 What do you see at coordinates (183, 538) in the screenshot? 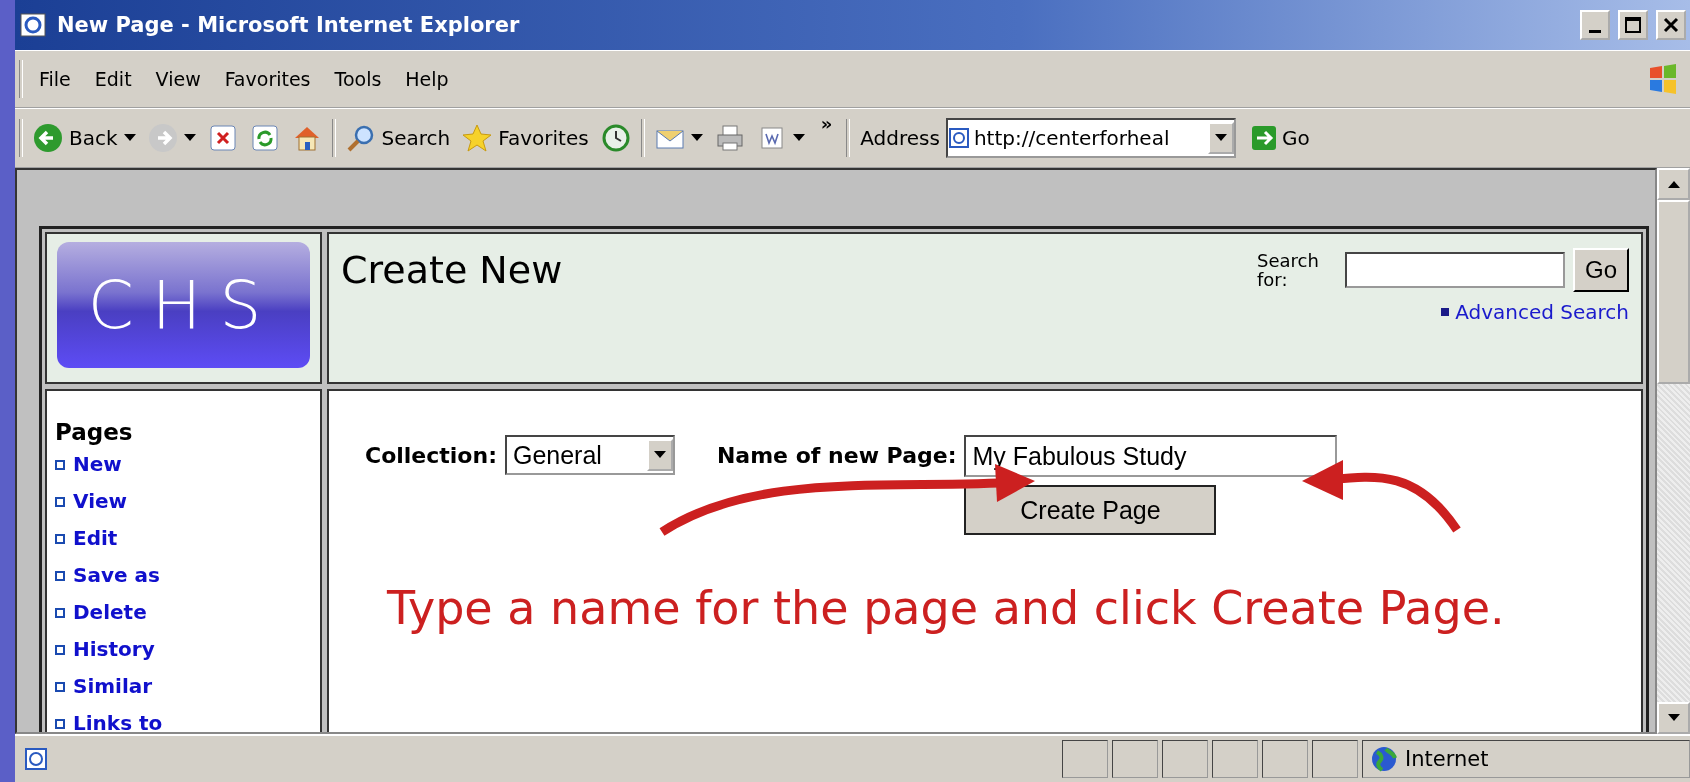
I see `sidebar-link: Edit` at bounding box center [183, 538].